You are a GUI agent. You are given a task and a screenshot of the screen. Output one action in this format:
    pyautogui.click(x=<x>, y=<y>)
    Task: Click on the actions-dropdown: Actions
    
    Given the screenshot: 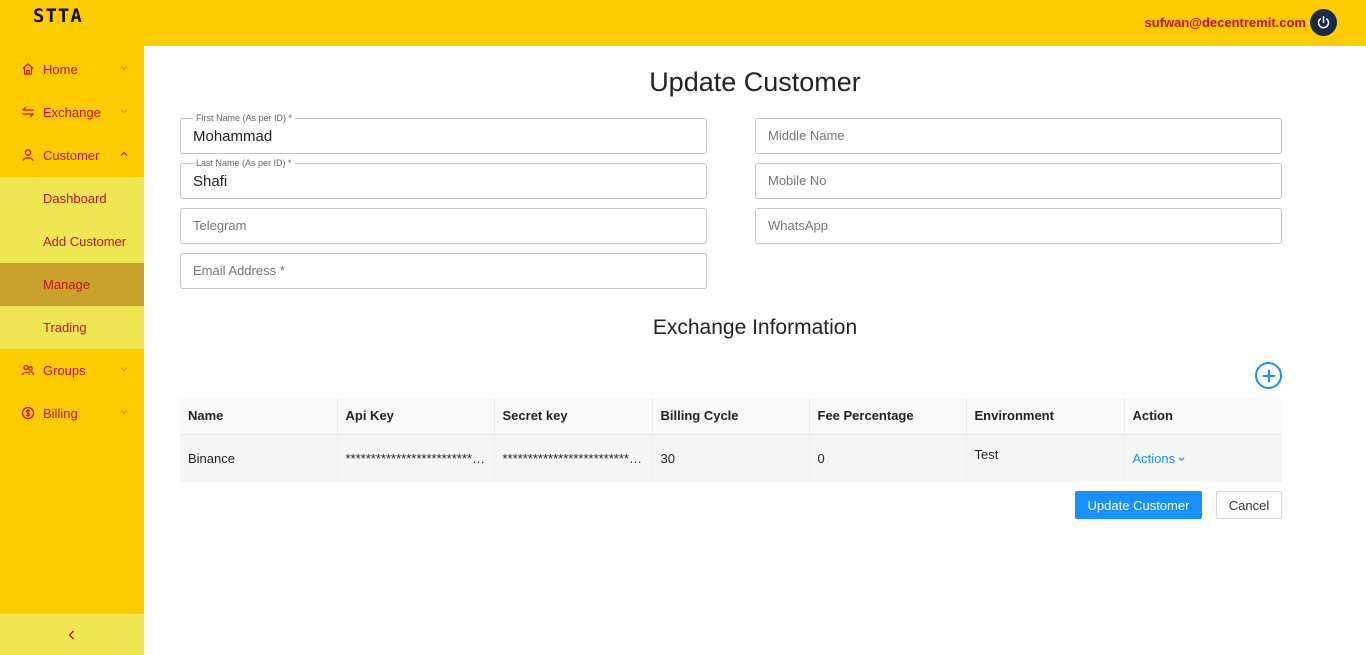 What is the action you would take?
    pyautogui.click(x=1160, y=458)
    